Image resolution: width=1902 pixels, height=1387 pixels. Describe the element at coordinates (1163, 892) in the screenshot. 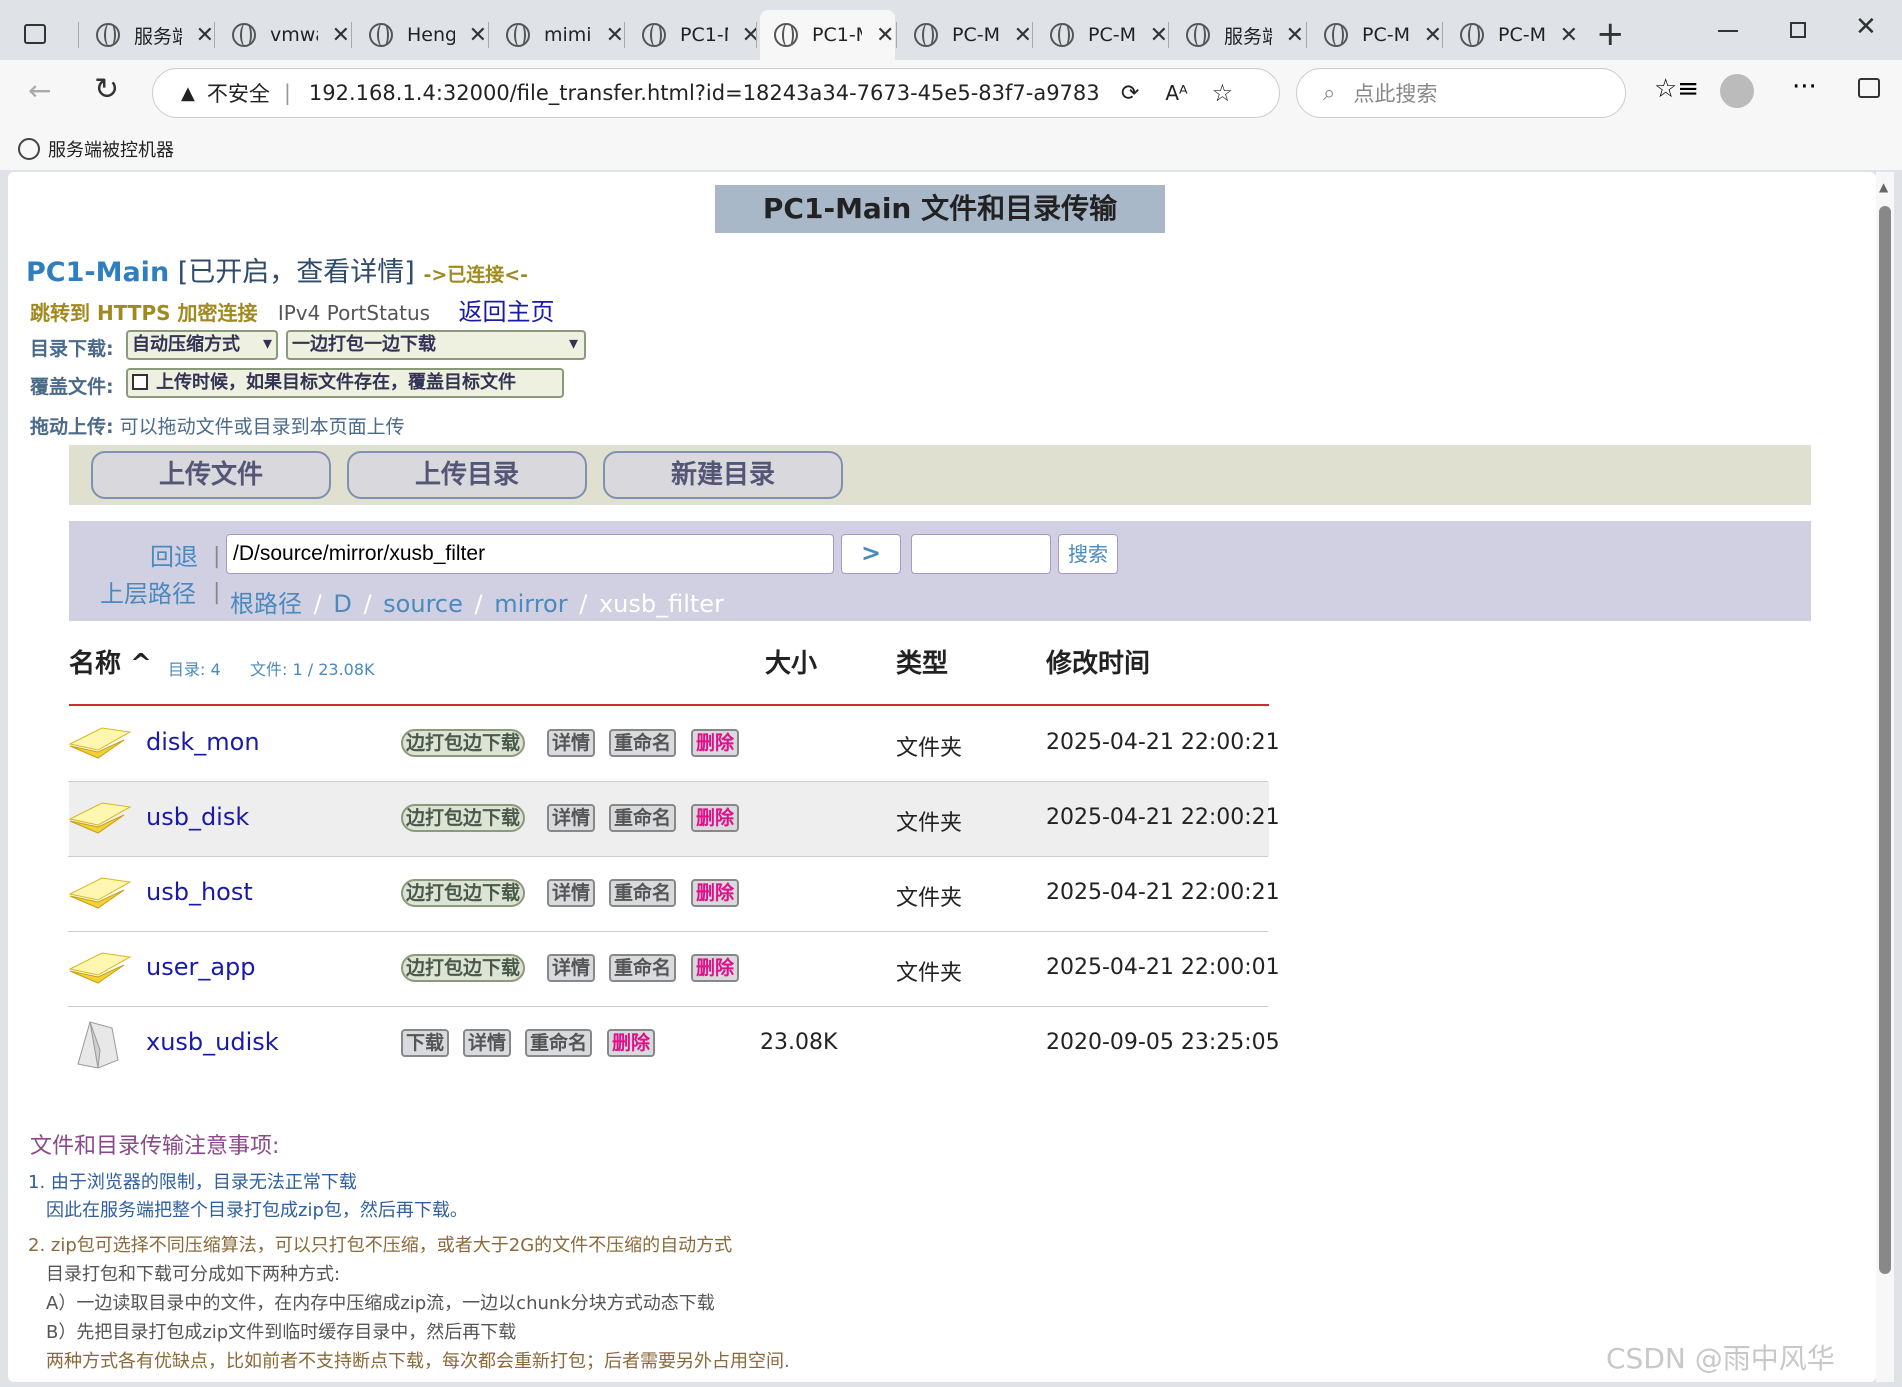

I see `file-mtime: 2025-04-21 22:00:21` at that location.